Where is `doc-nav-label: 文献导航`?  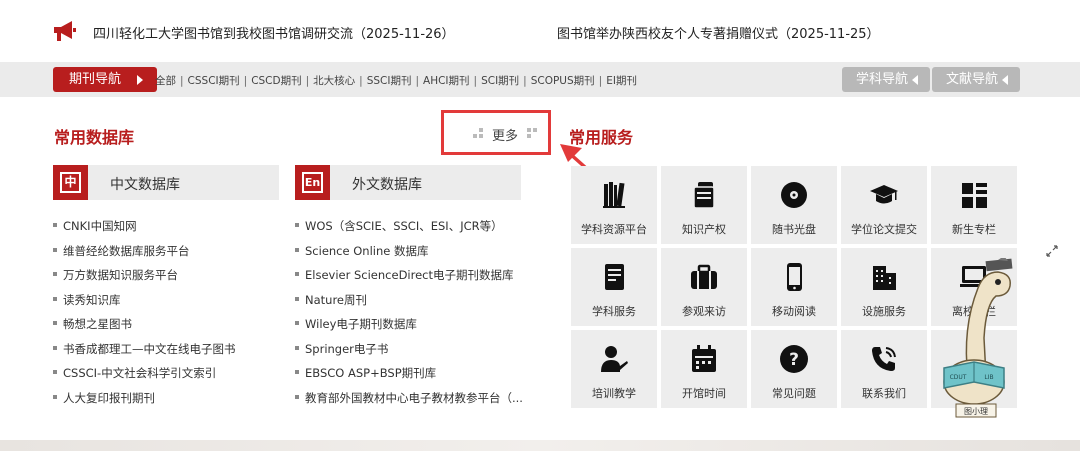 doc-nav-label: 文献导航 is located at coordinates (972, 79).